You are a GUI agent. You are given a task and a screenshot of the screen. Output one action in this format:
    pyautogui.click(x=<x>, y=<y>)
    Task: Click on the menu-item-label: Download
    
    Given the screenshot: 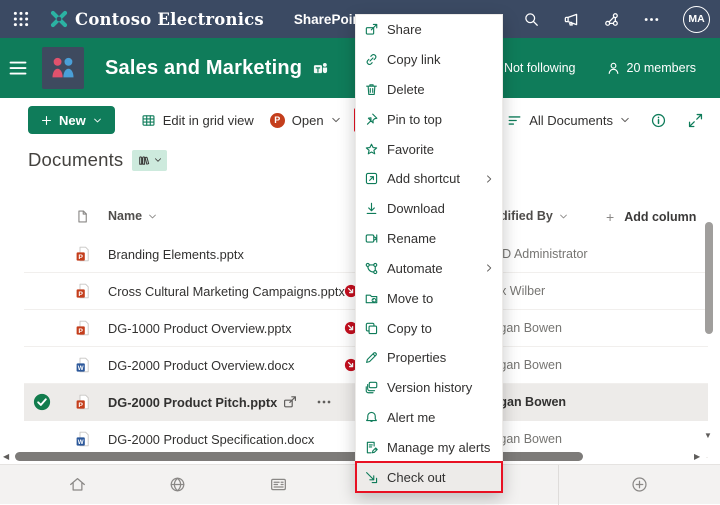 What is the action you would take?
    pyautogui.click(x=416, y=209)
    